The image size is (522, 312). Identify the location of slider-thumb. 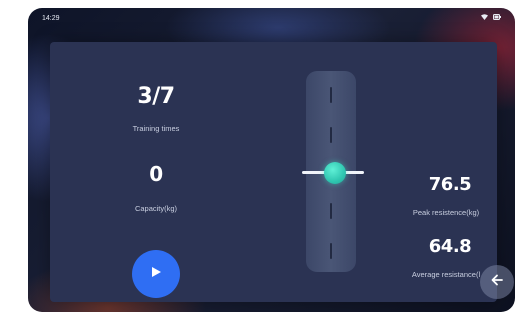
(335, 173).